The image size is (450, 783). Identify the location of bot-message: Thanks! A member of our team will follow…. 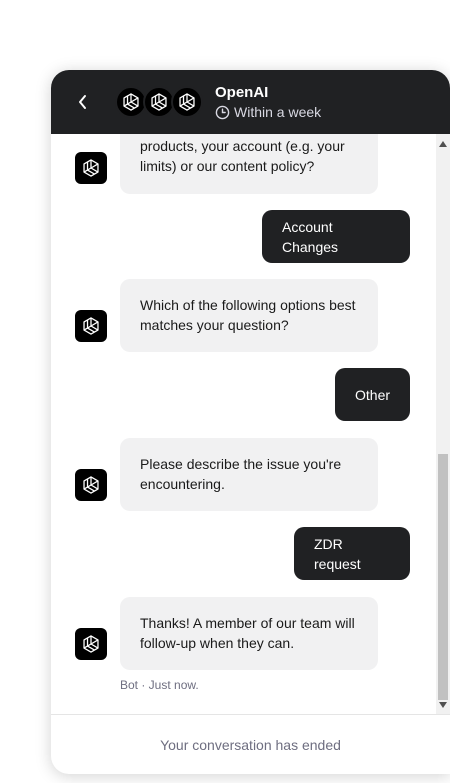
(249, 633).